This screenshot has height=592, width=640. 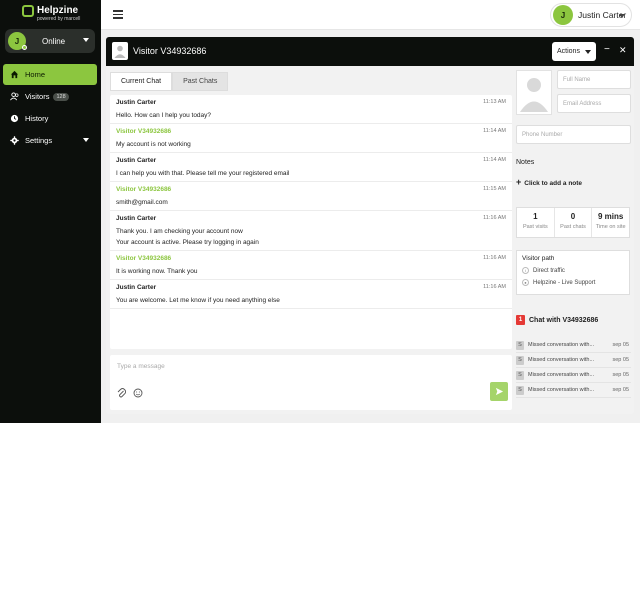 What do you see at coordinates (573, 134) in the screenshot?
I see `phone-field: Phone Number` at bounding box center [573, 134].